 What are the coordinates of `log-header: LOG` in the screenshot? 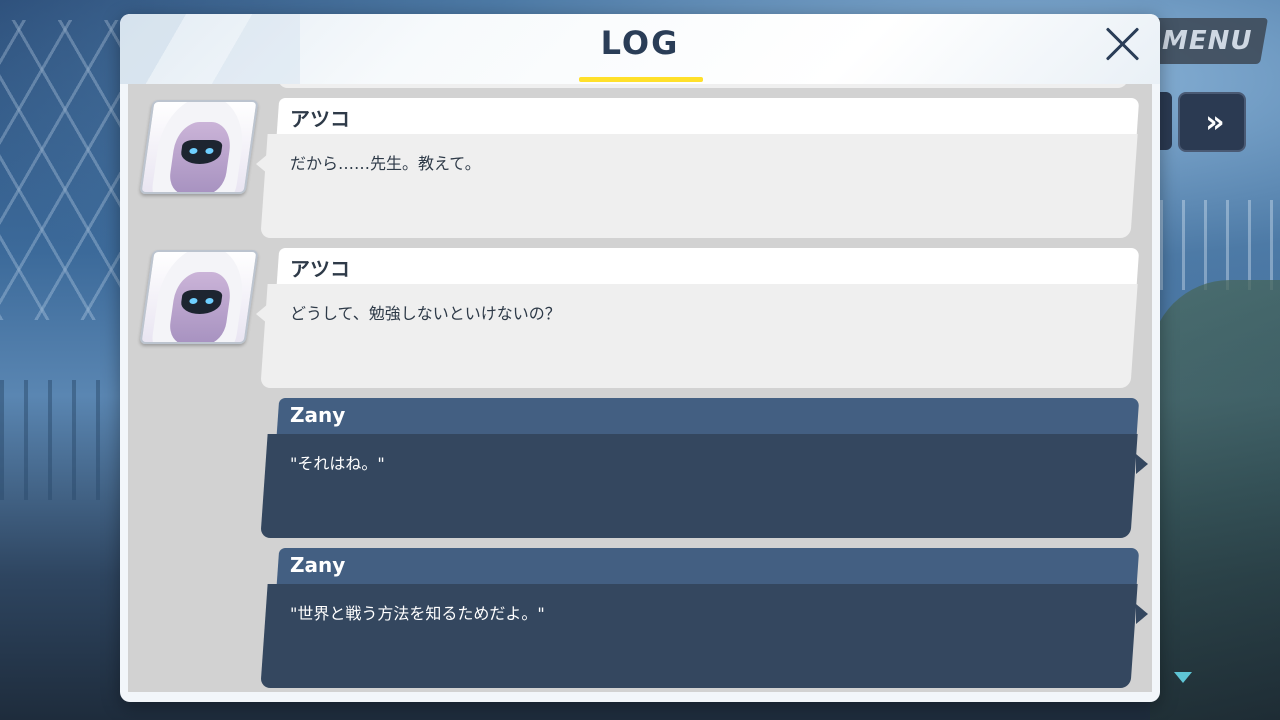 It's located at (640, 49).